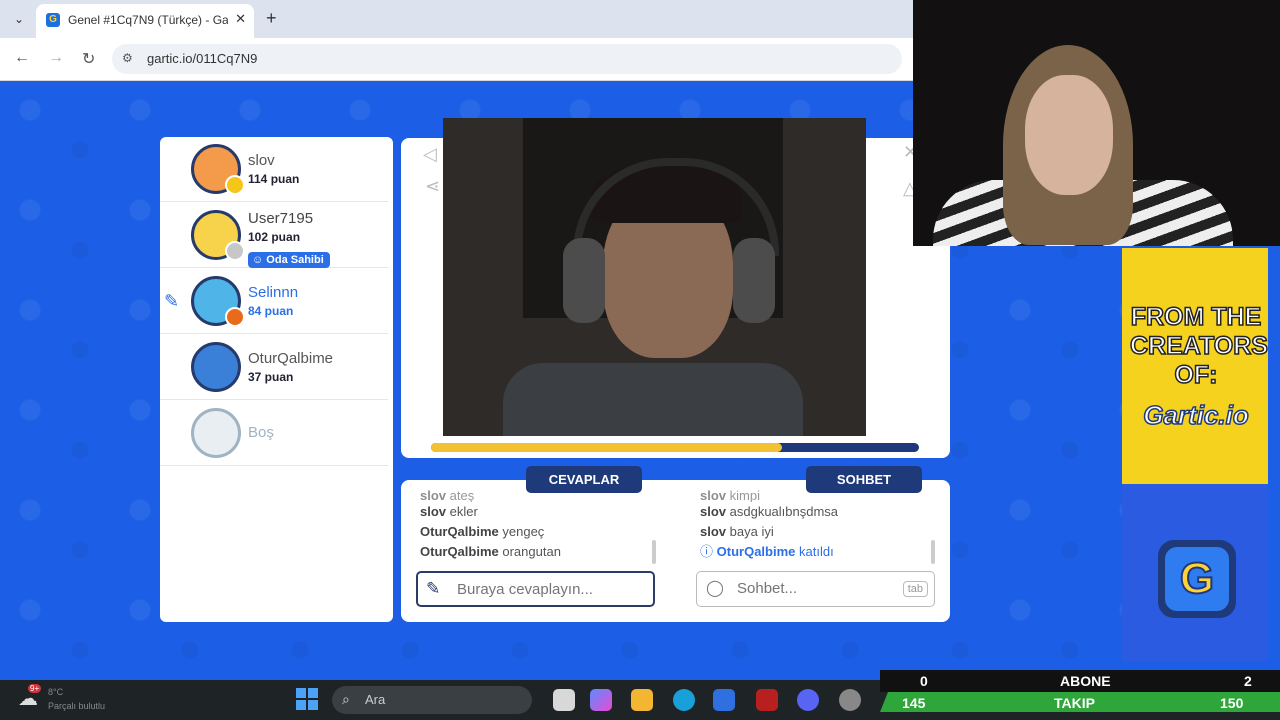  What do you see at coordinates (216, 367) in the screenshot?
I see `avatar` at bounding box center [216, 367].